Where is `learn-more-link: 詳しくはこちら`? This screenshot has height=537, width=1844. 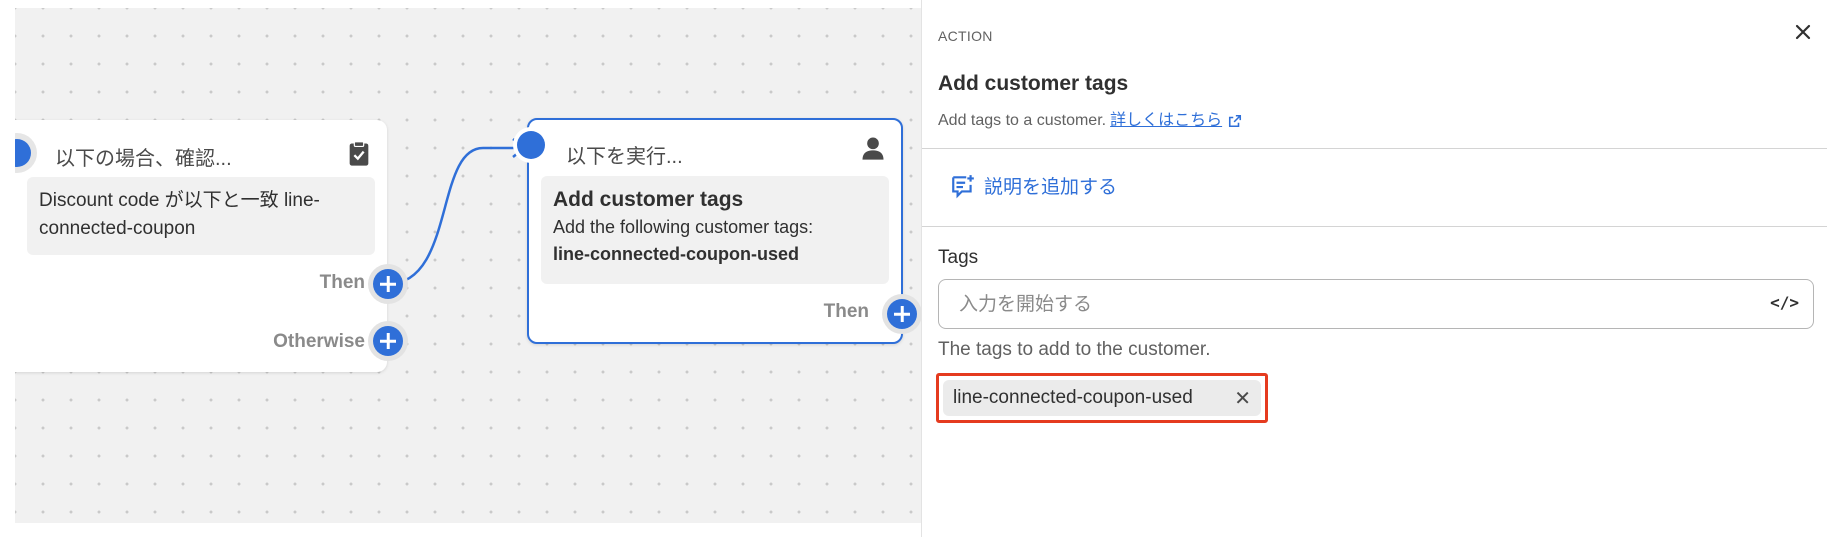
learn-more-link: 詳しくはこちら is located at coordinates (1166, 120).